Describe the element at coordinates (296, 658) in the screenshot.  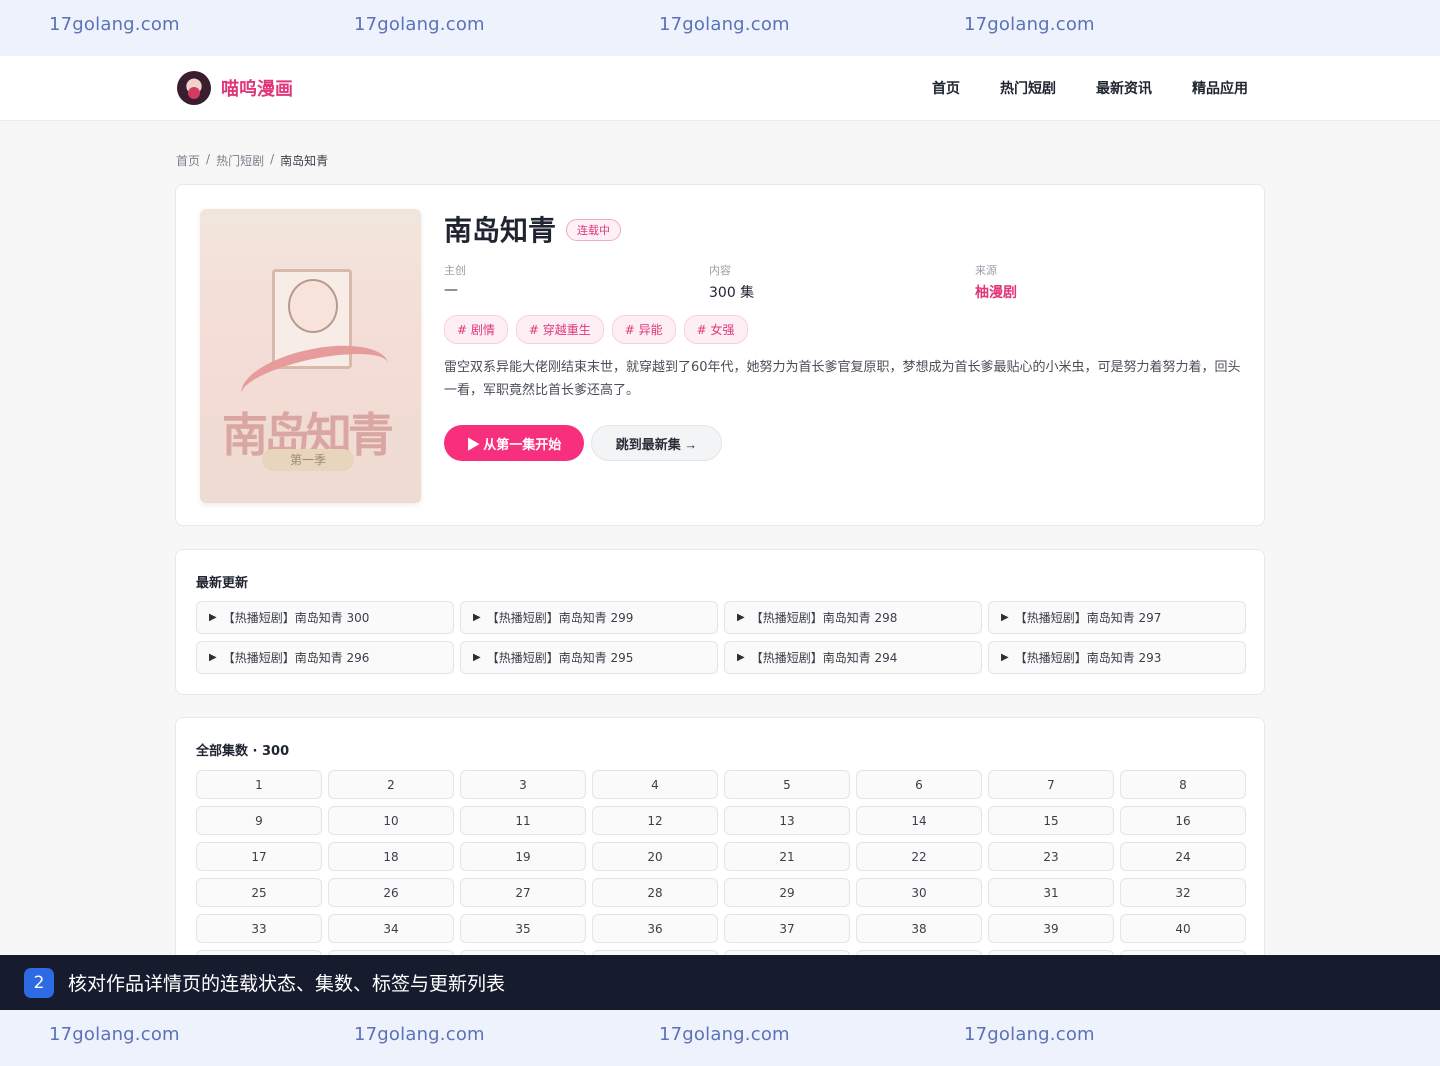
I see `latest-episode-label: 【热播短剧】南岛知青 296` at that location.